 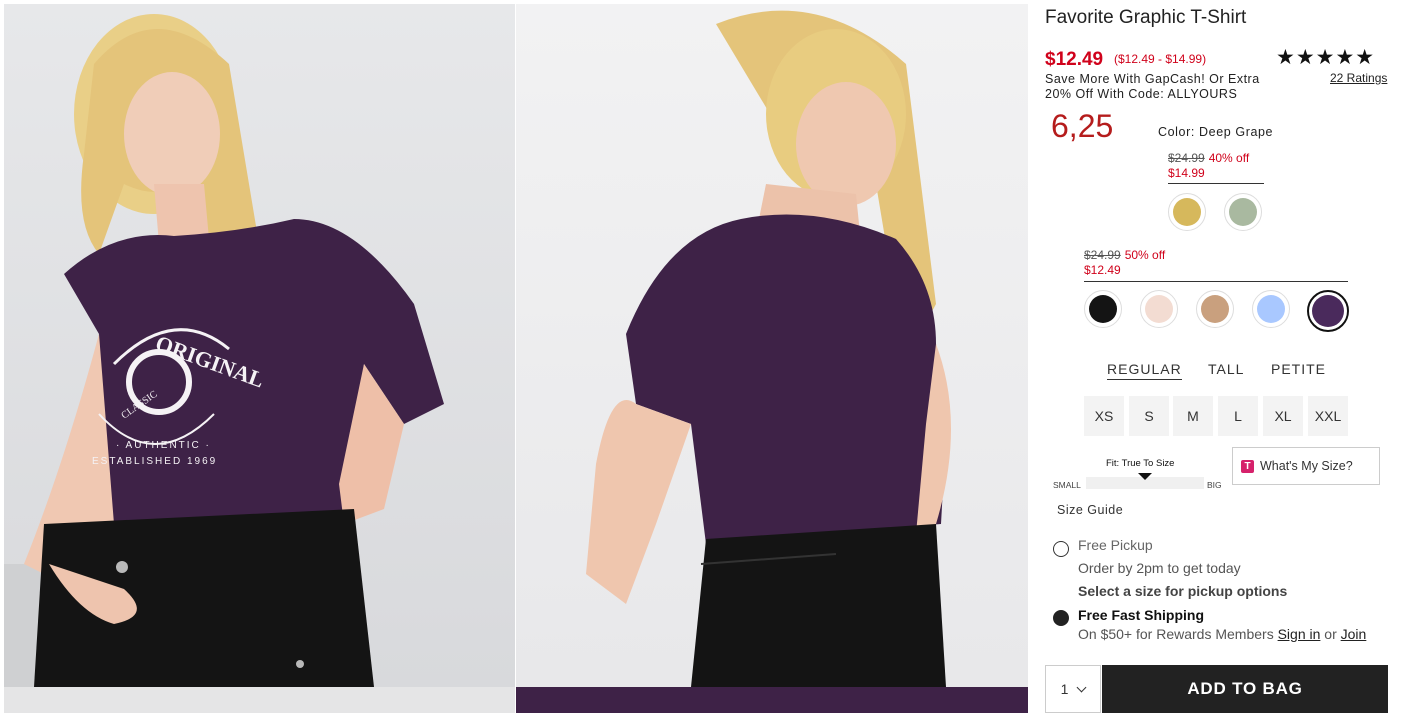 I want to click on size-guide-link: Size Guide, so click(x=1090, y=510).